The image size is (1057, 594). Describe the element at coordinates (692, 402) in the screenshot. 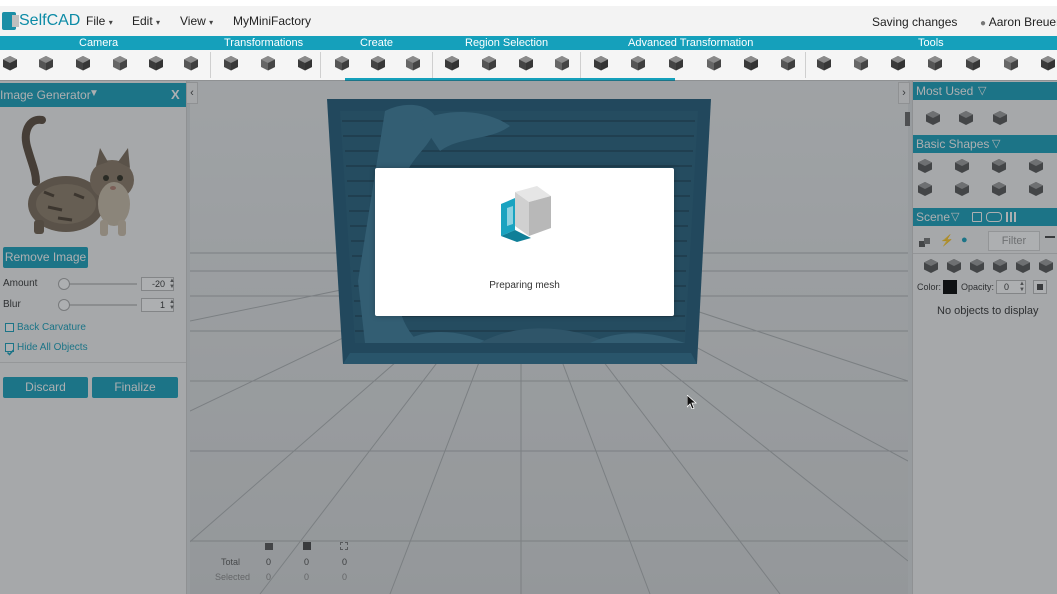

I see `mouse-cursor-icon` at that location.